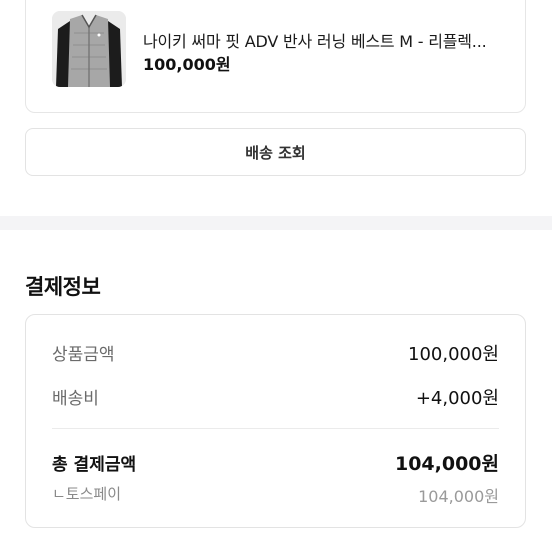 The height and width of the screenshot is (552, 552). I want to click on product-thumbnail, so click(89, 49).